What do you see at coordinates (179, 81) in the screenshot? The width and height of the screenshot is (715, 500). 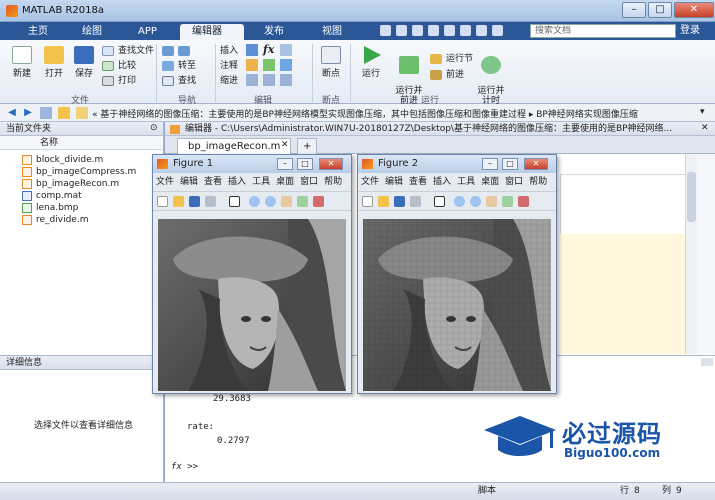 I see `find-button: 查找` at bounding box center [179, 81].